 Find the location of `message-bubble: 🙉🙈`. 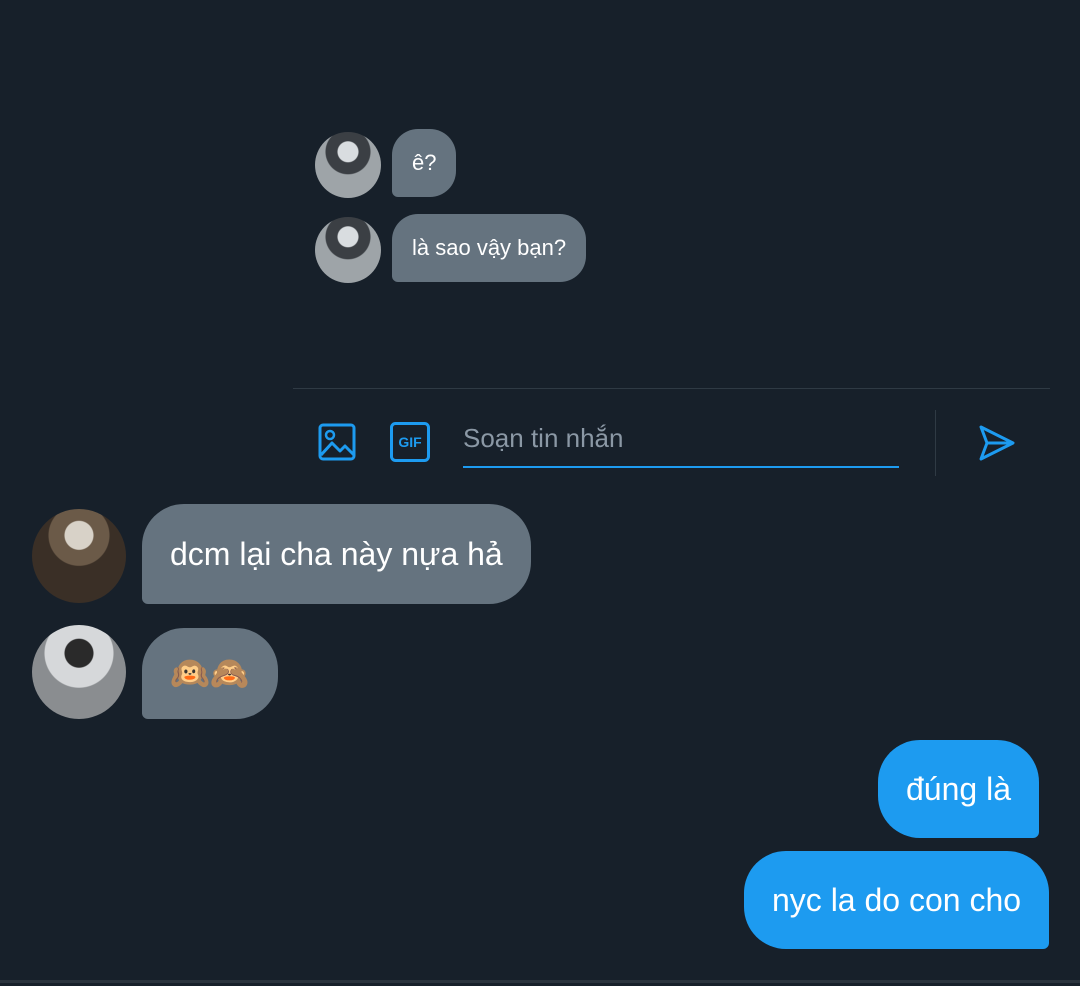

message-bubble: 🙉🙈 is located at coordinates (210, 673).